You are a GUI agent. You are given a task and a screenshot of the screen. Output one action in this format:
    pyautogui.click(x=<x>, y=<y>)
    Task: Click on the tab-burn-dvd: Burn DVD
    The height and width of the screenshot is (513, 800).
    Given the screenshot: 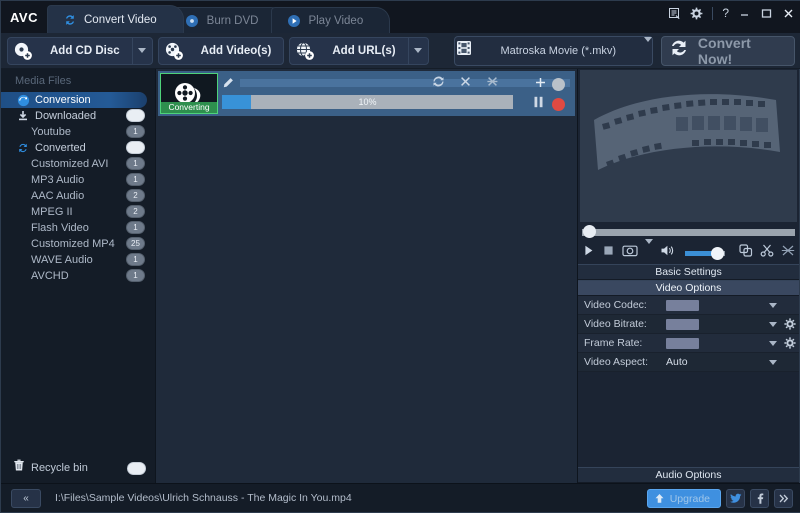 What is the action you would take?
    pyautogui.click(x=227, y=20)
    